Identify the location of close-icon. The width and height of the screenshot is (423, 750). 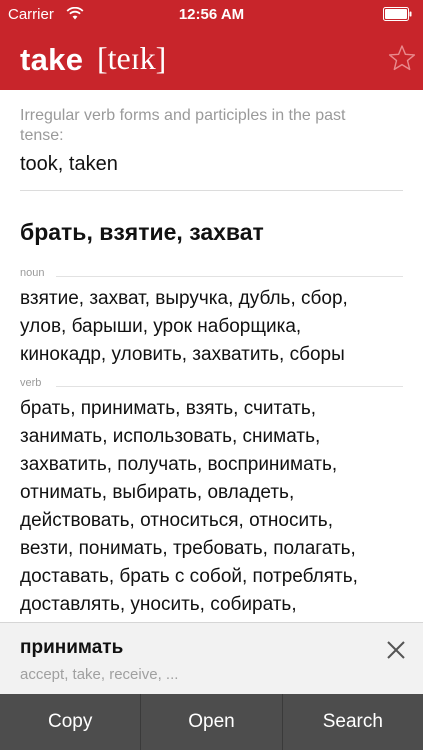
(396, 650).